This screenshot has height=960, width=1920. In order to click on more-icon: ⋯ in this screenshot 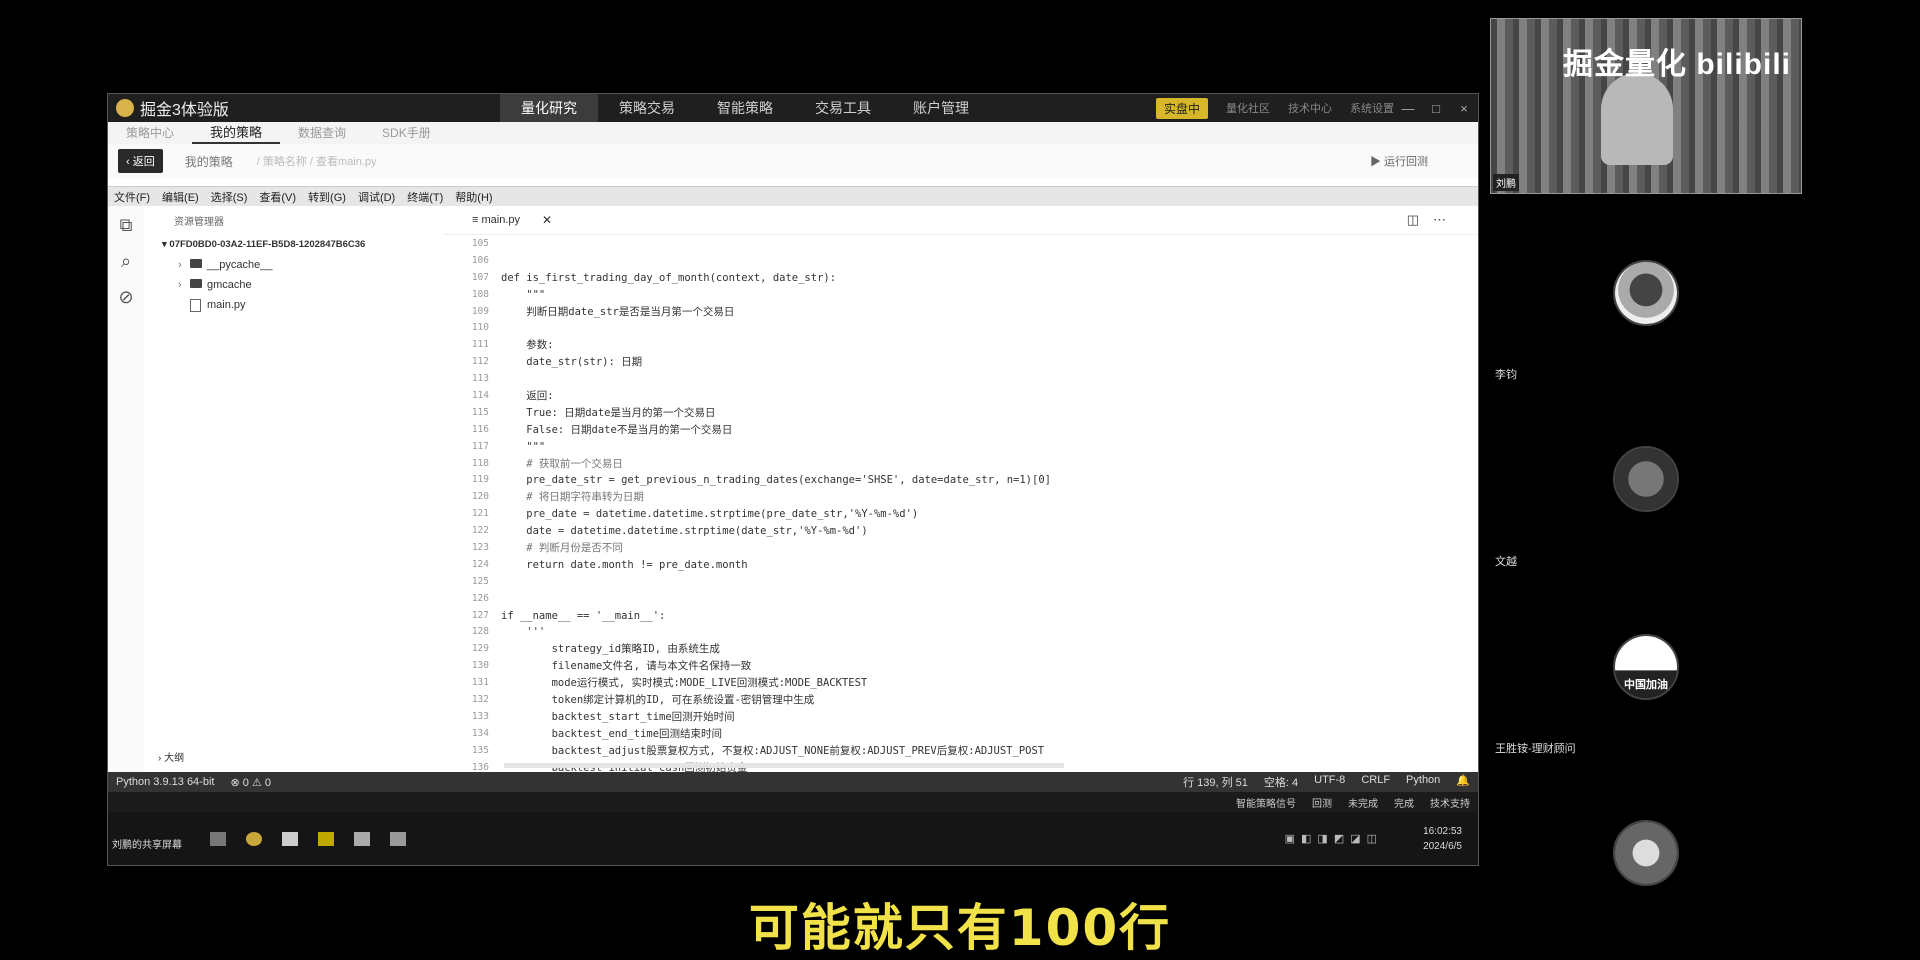, I will do `click(1446, 219)`.